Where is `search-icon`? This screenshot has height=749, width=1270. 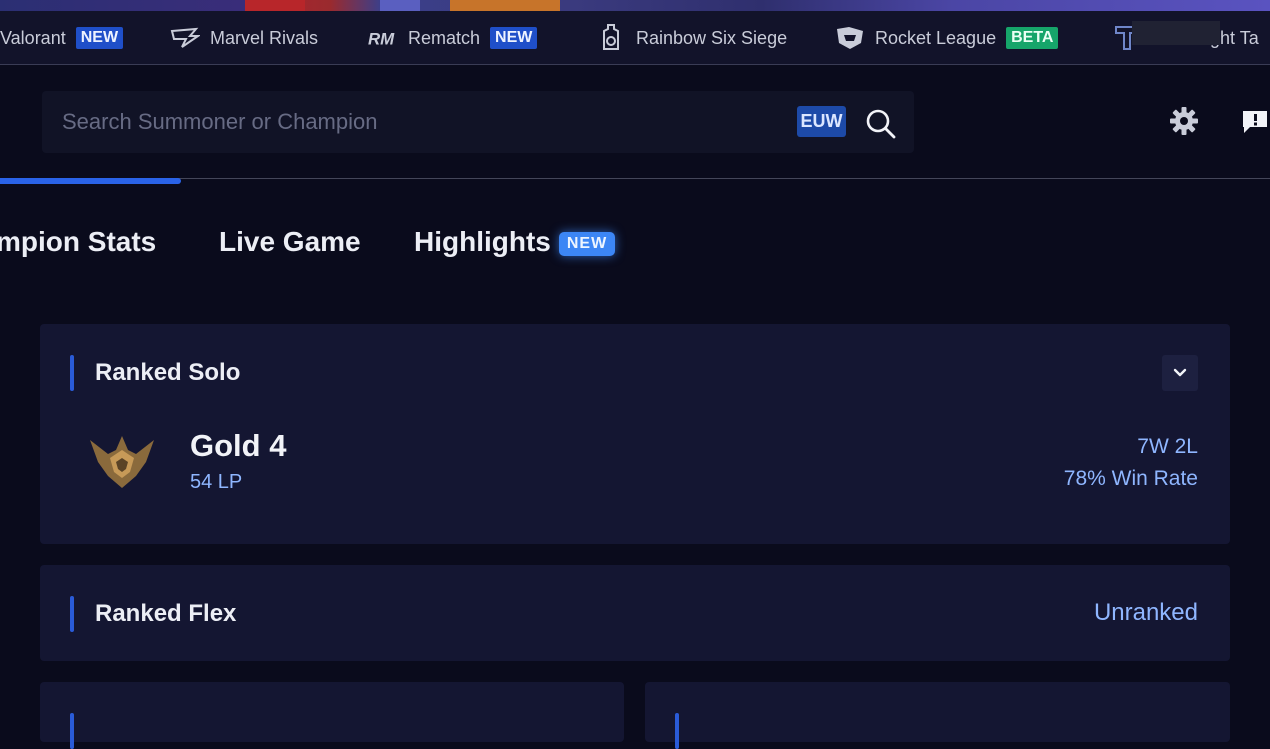 search-icon is located at coordinates (881, 123).